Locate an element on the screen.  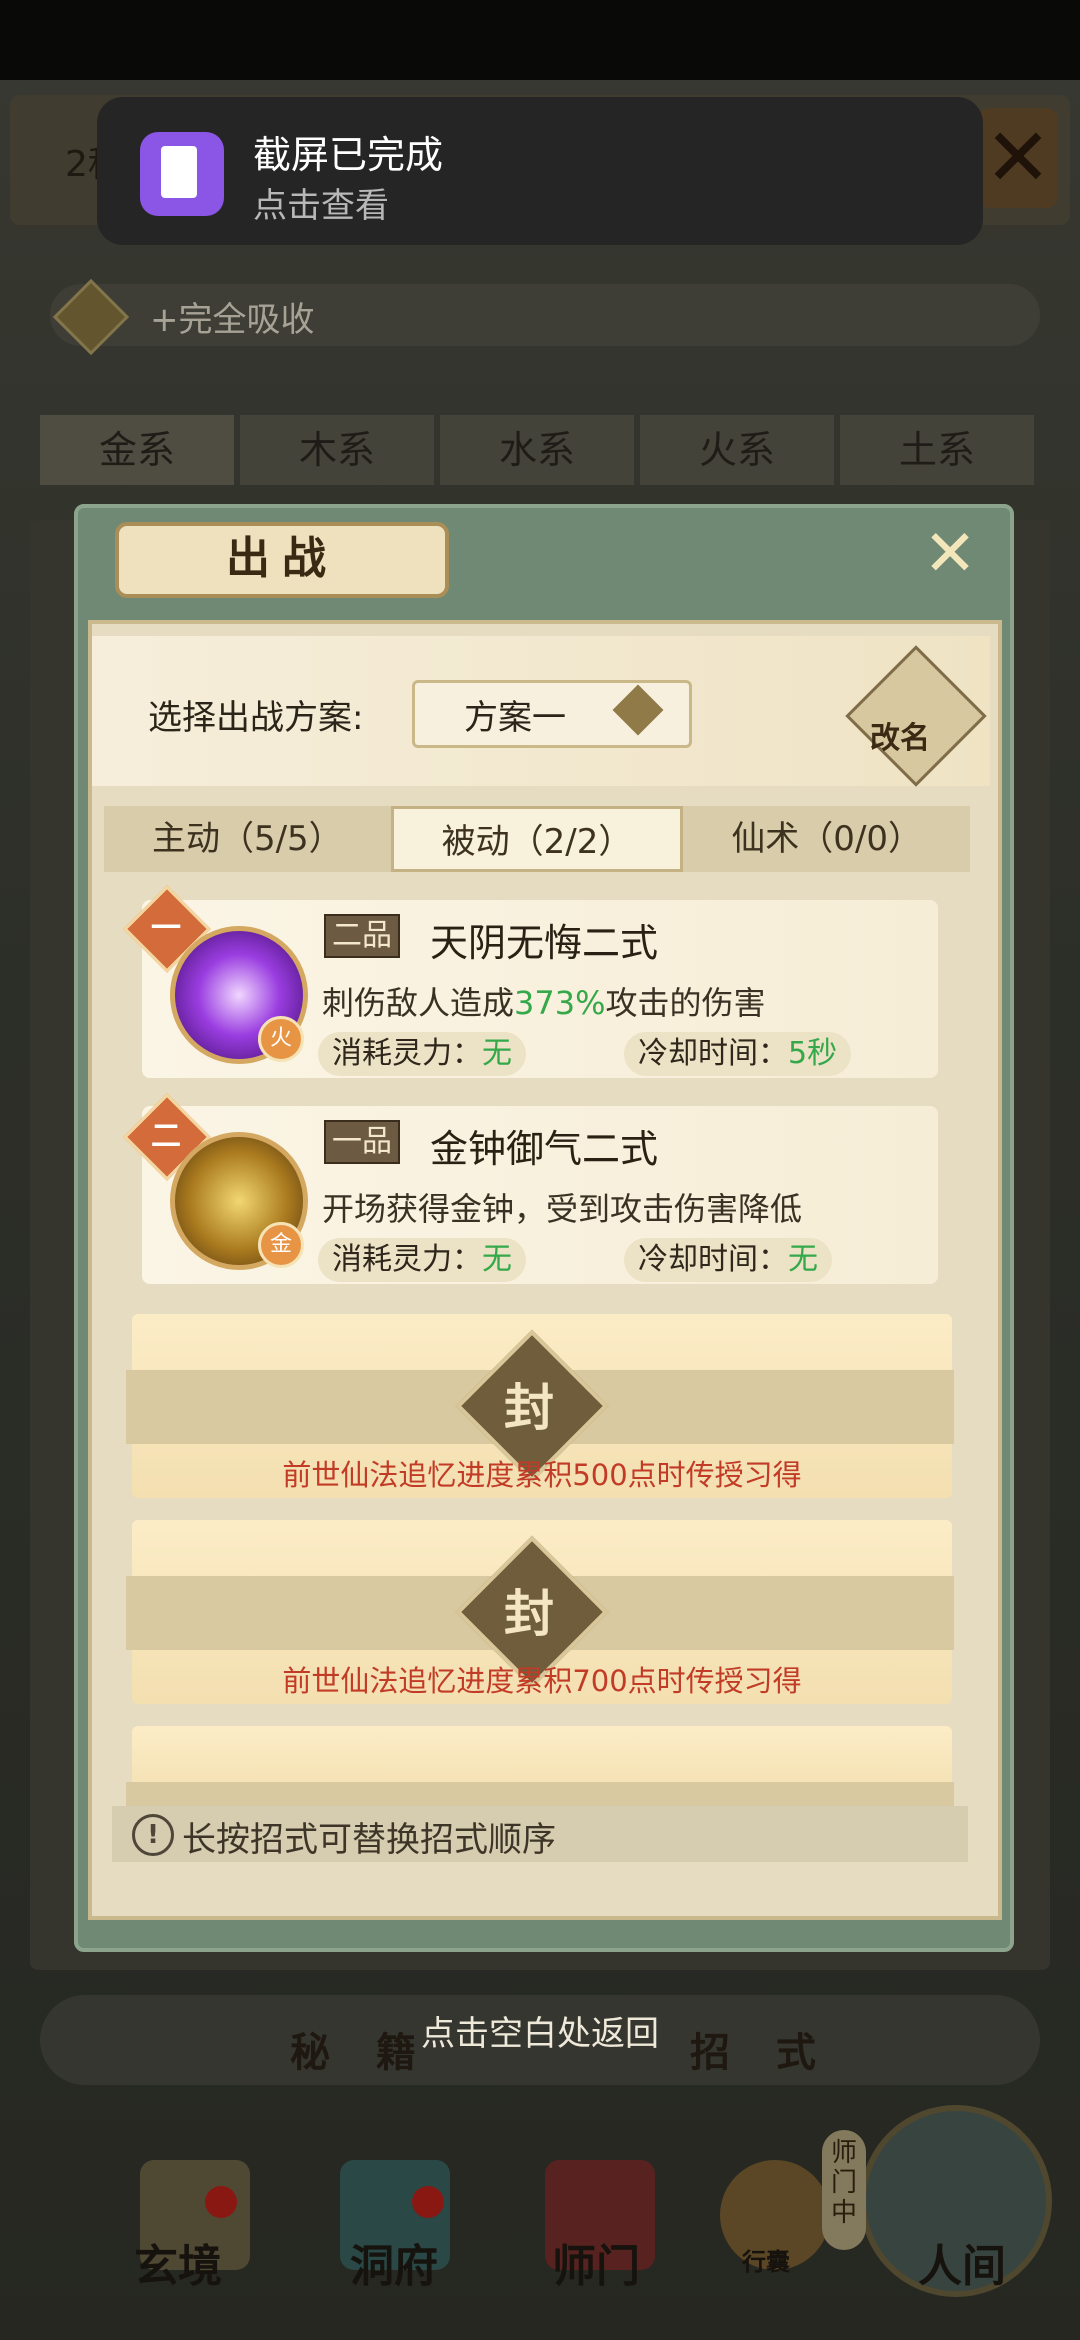
cooldown-stat: 冷却时间：无 is located at coordinates (728, 1260).